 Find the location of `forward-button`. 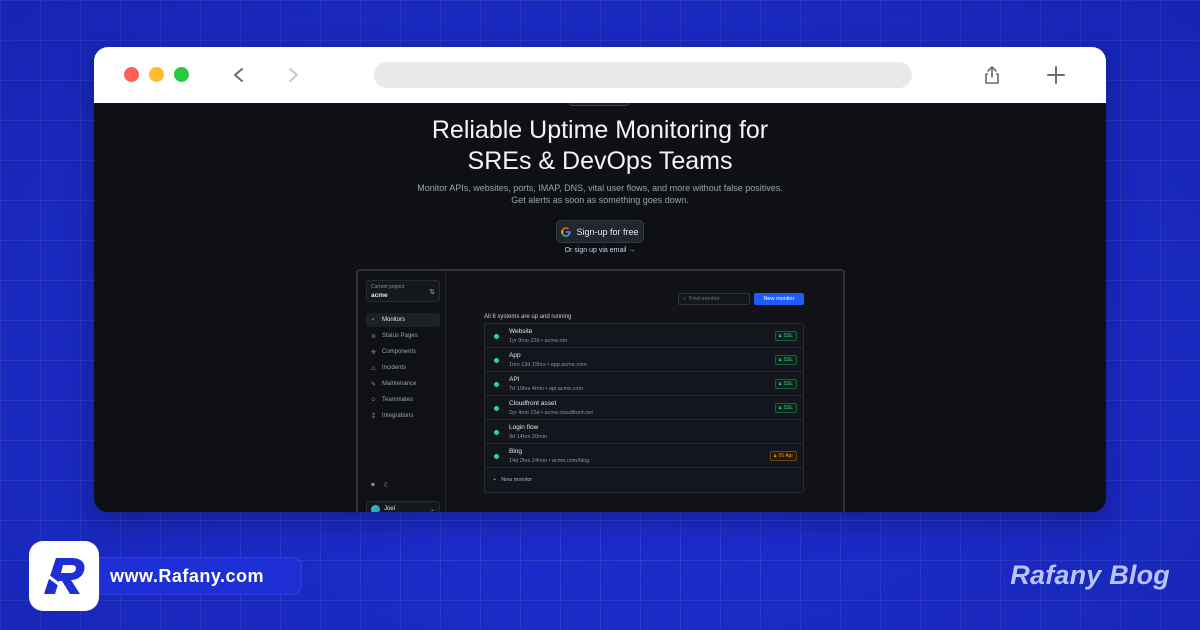

forward-button is located at coordinates (293, 75).